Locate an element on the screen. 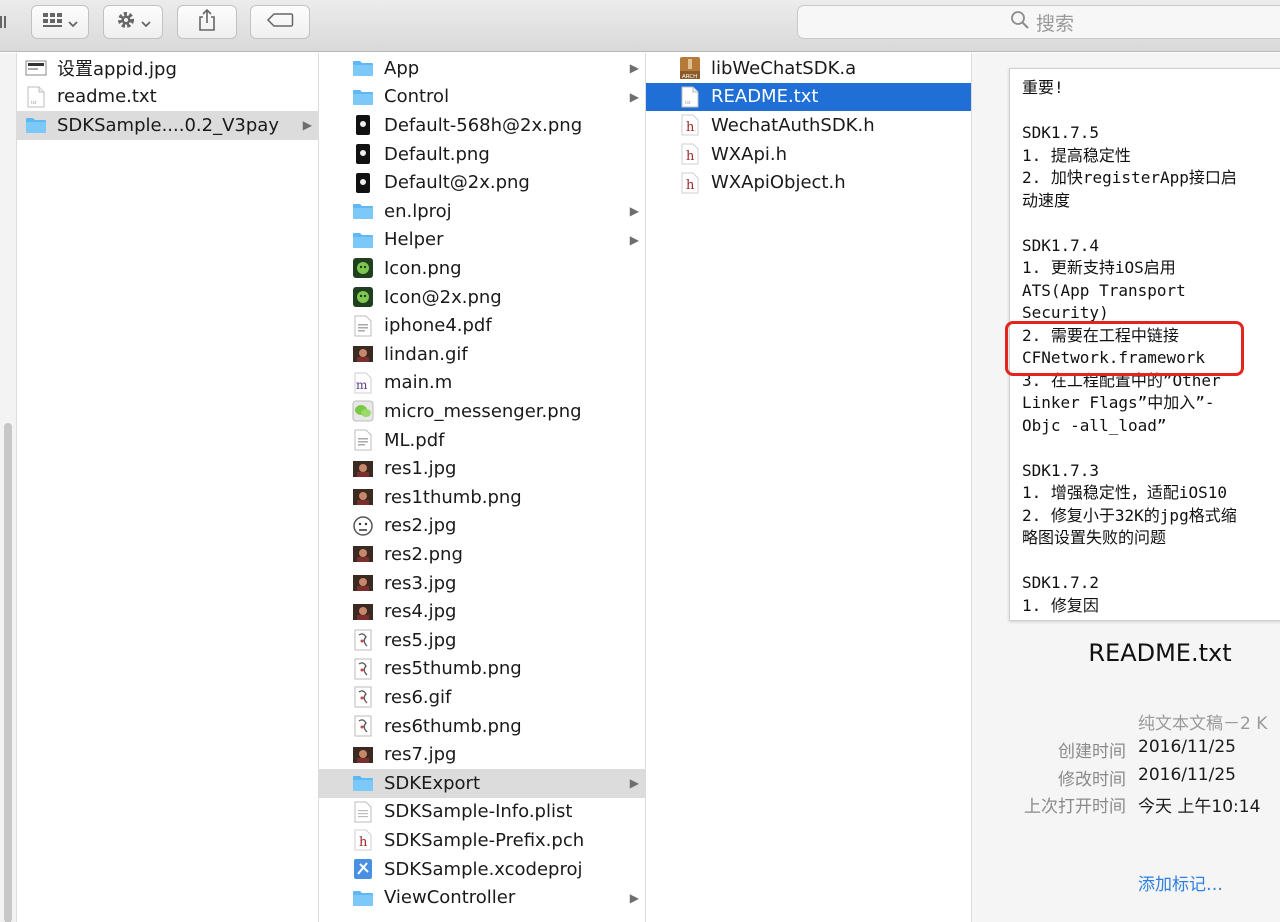 The image size is (1280, 922). chevron-down-icon is located at coordinates (146, 22).